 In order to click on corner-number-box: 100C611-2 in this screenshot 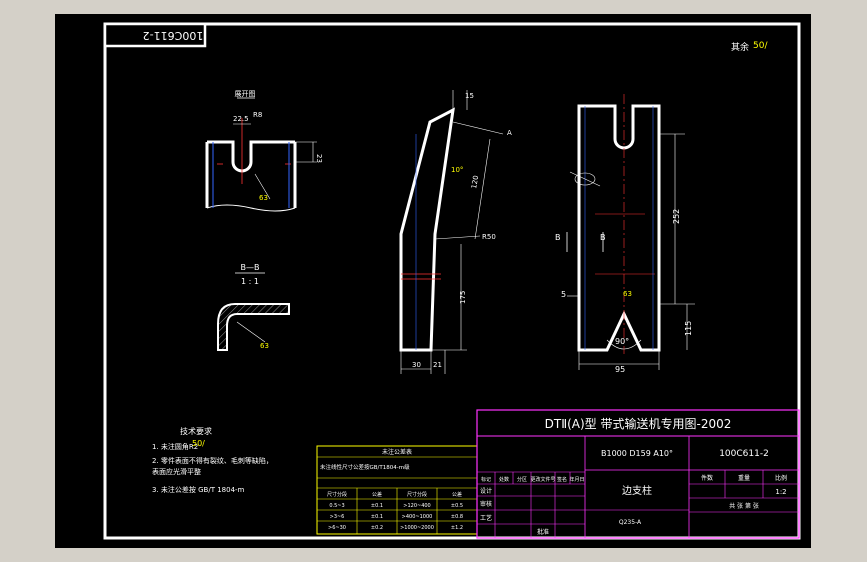, I will do `click(155, 35)`.